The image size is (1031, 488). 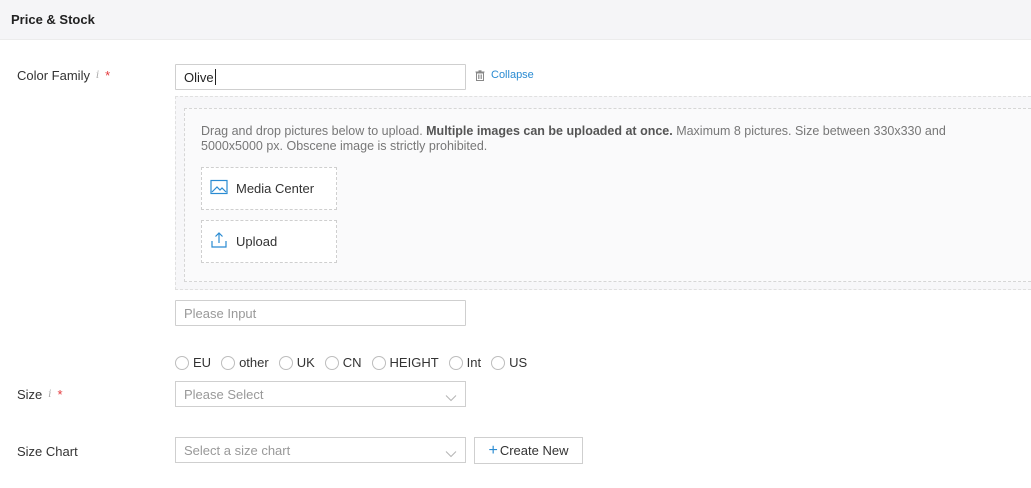 I want to click on radio-label: other, so click(x=254, y=362).